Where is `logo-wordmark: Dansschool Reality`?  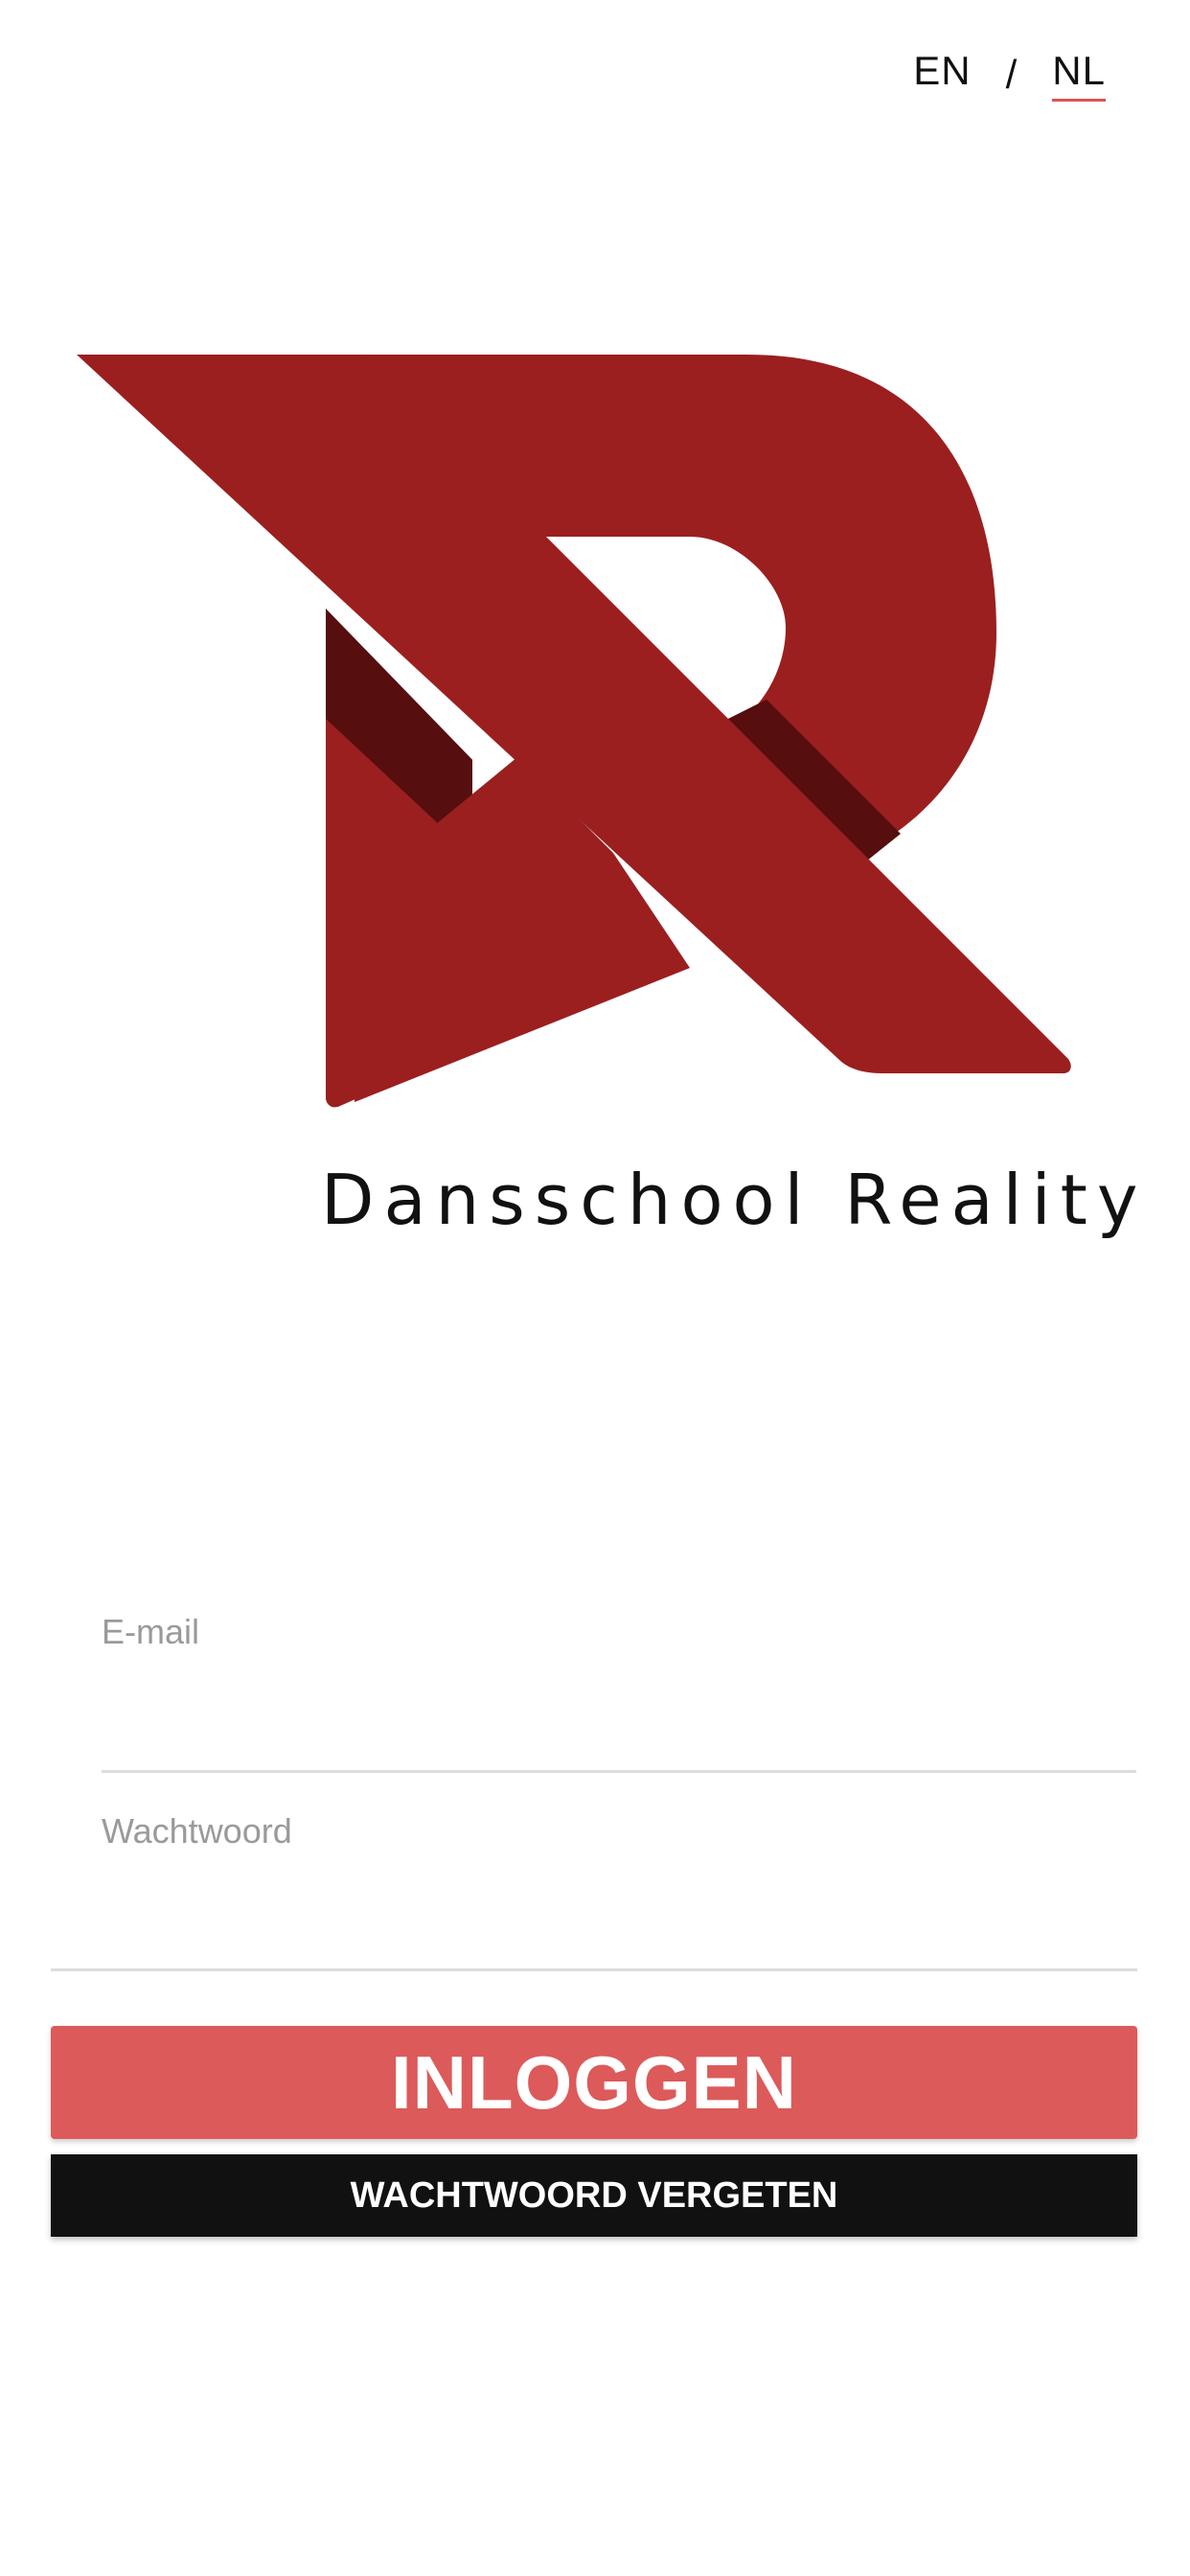 logo-wordmark: Dansschool Reality is located at coordinates (734, 1200).